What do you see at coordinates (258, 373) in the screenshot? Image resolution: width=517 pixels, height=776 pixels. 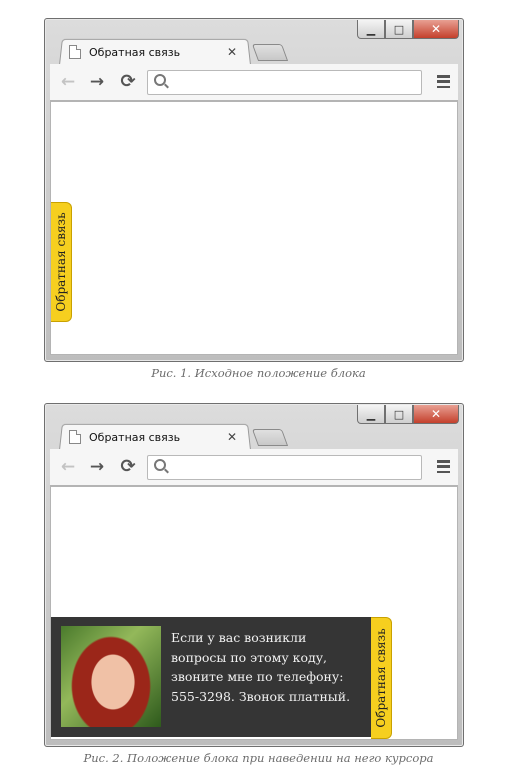 I see `figure-caption: Рис. 1. Исходное положение блока` at bounding box center [258, 373].